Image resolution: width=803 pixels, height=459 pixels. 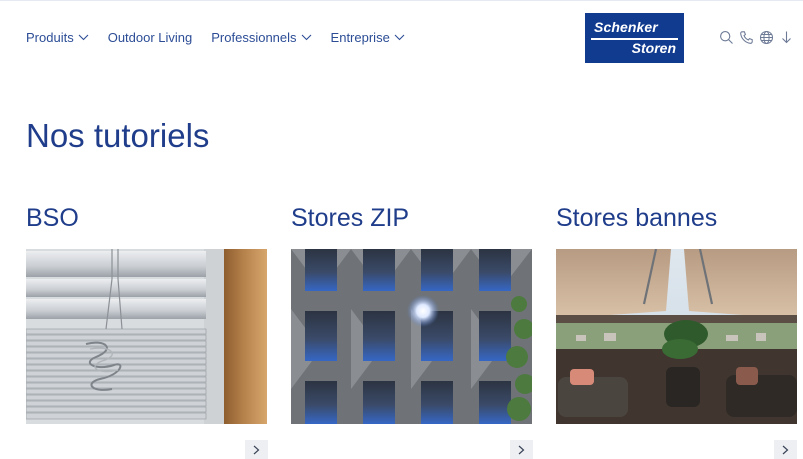 What do you see at coordinates (676, 336) in the screenshot?
I see `card-image-stores-bannes` at bounding box center [676, 336].